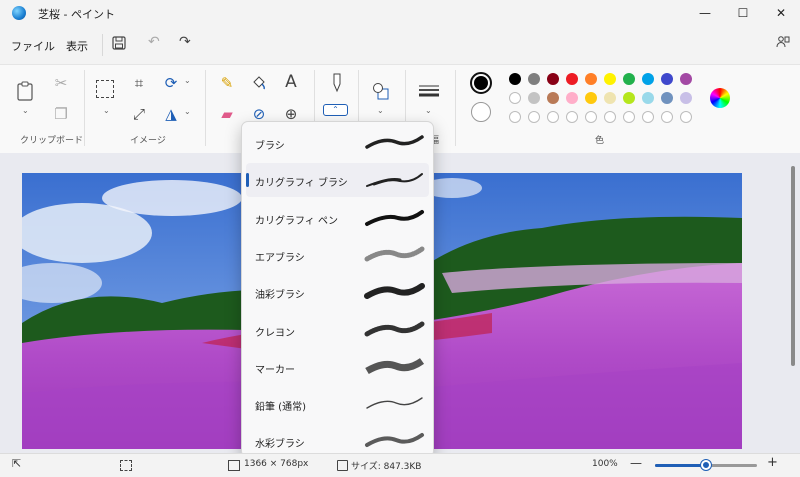  I want to click on primary-color-selector, so click(481, 83).